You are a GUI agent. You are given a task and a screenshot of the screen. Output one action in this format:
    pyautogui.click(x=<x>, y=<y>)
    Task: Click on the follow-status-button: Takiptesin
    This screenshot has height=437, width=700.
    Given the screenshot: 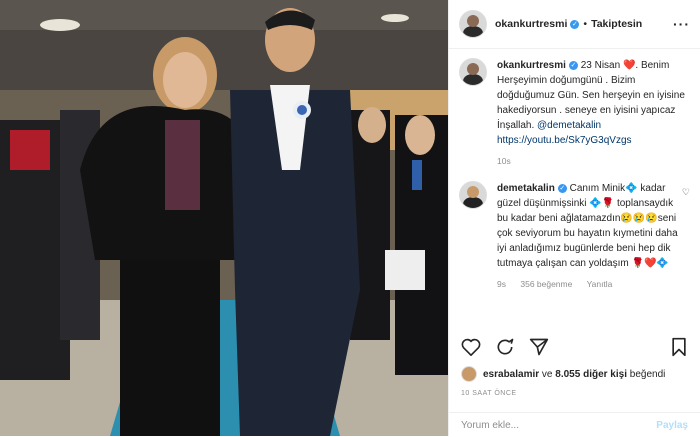 What is the action you would take?
    pyautogui.click(x=616, y=24)
    